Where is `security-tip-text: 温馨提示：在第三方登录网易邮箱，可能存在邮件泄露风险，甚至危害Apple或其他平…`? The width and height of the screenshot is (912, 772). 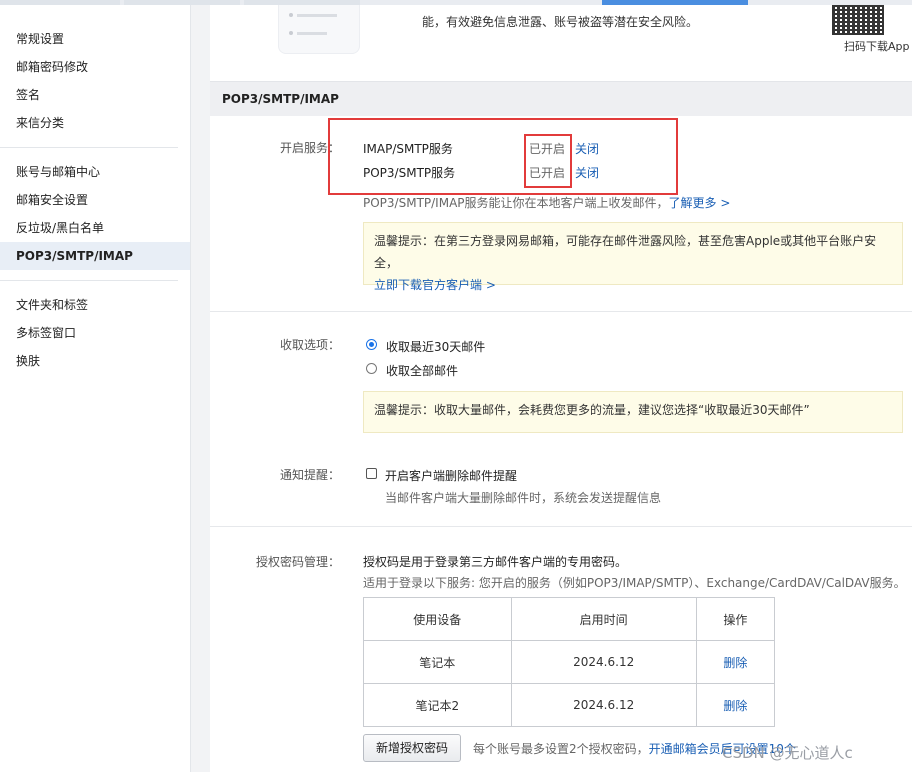
security-tip-text: 温馨提示：在第三方登录网易邮箱，可能存在邮件泄露风险，甚至危害Apple或其他平… is located at coordinates (625, 252).